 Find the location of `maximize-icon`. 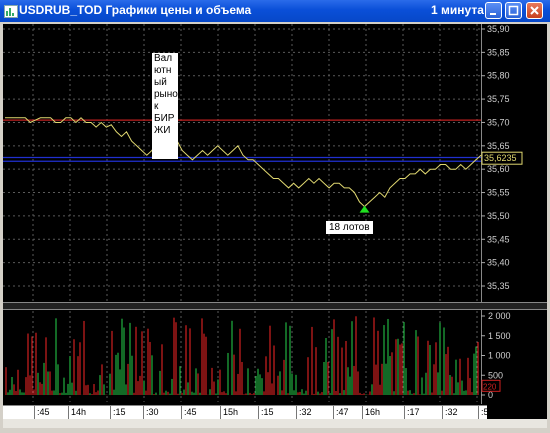

maximize-icon is located at coordinates (513, 10).